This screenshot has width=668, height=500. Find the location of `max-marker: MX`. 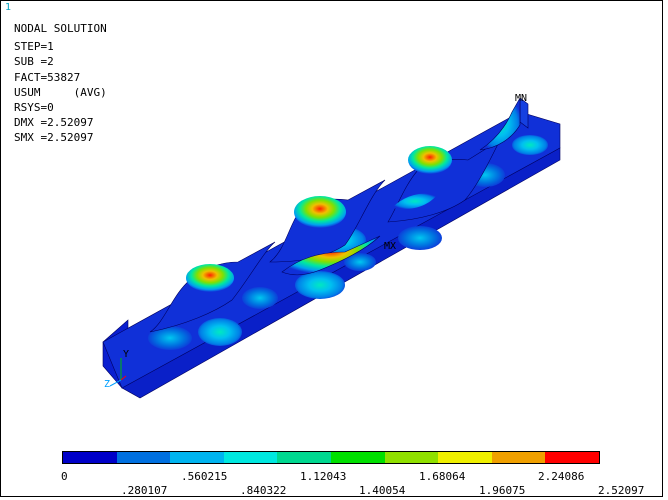

max-marker: MX is located at coordinates (390, 246).